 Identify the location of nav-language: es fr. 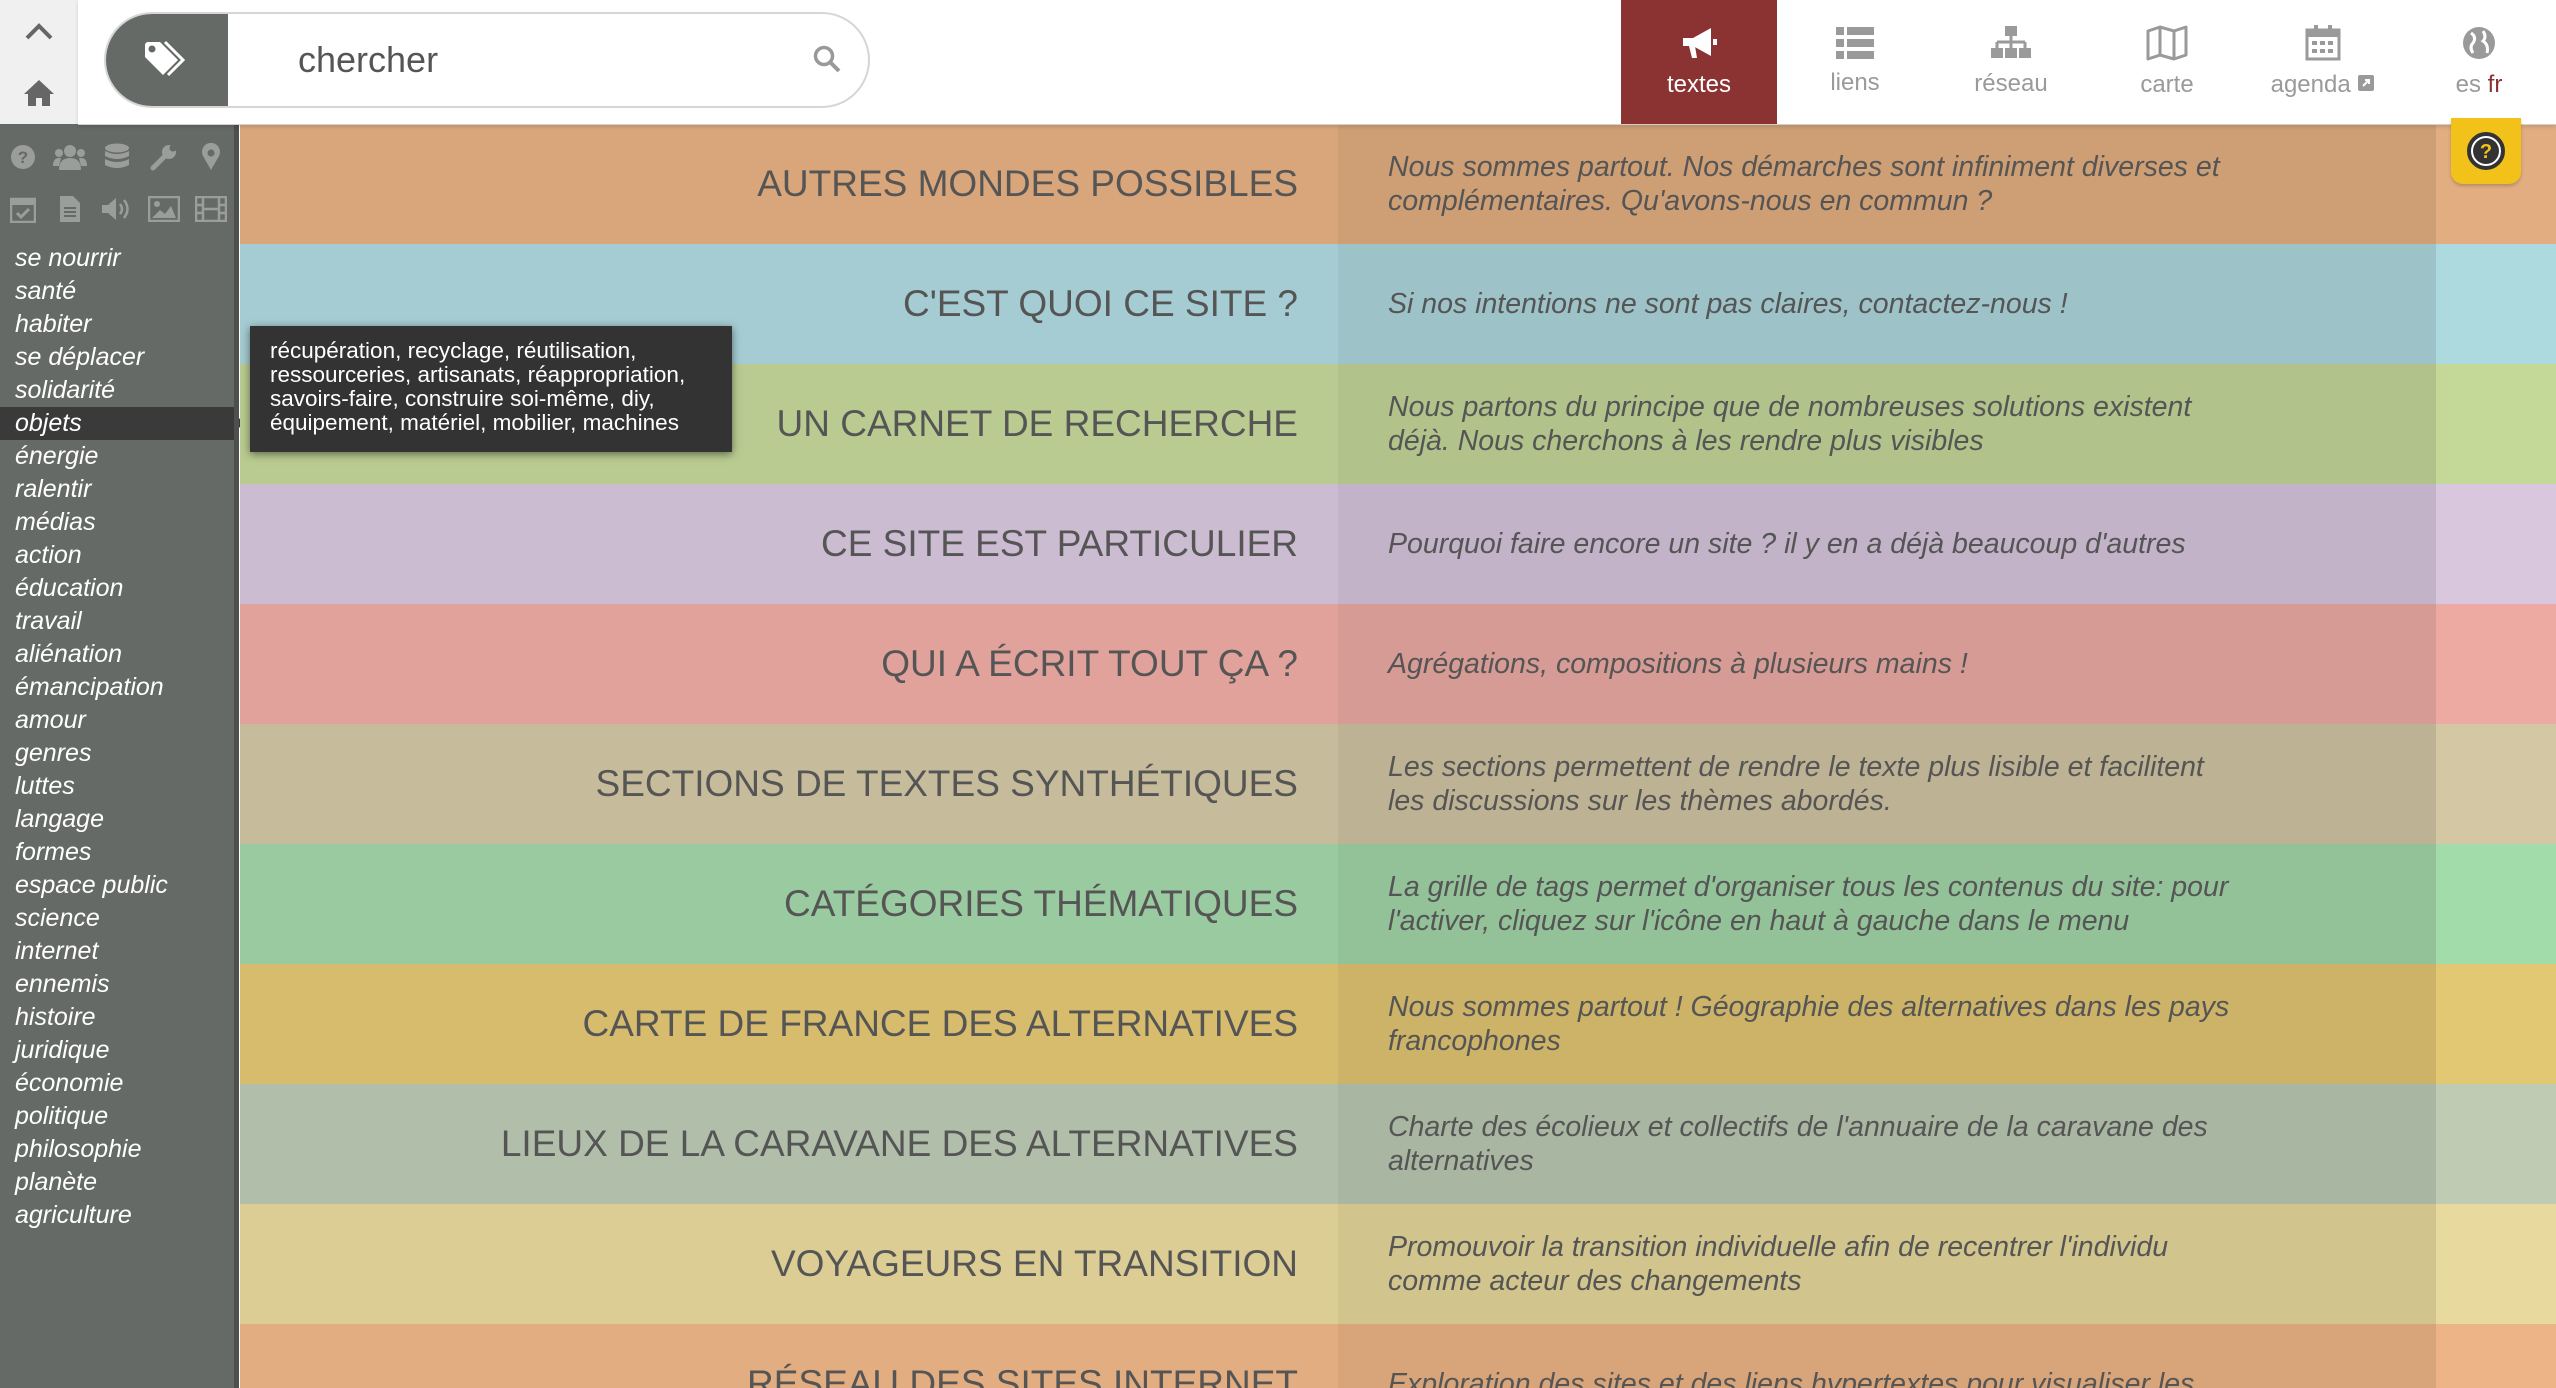
(2478, 62).